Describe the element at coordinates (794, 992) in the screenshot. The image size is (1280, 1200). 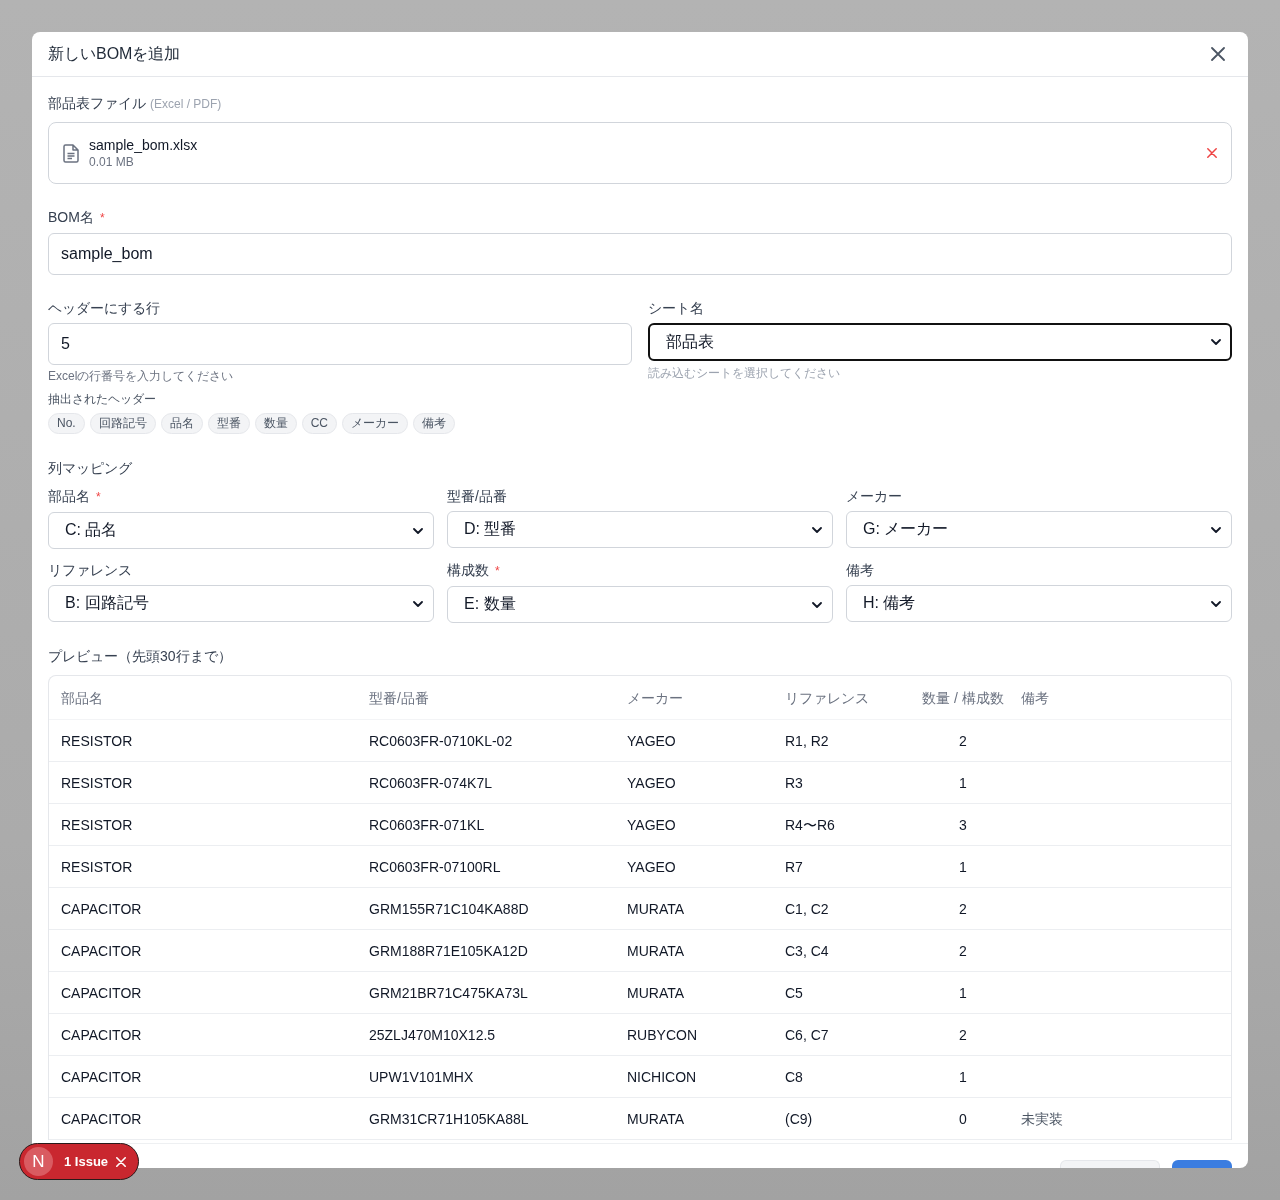
I see `table-cell: C5` at that location.